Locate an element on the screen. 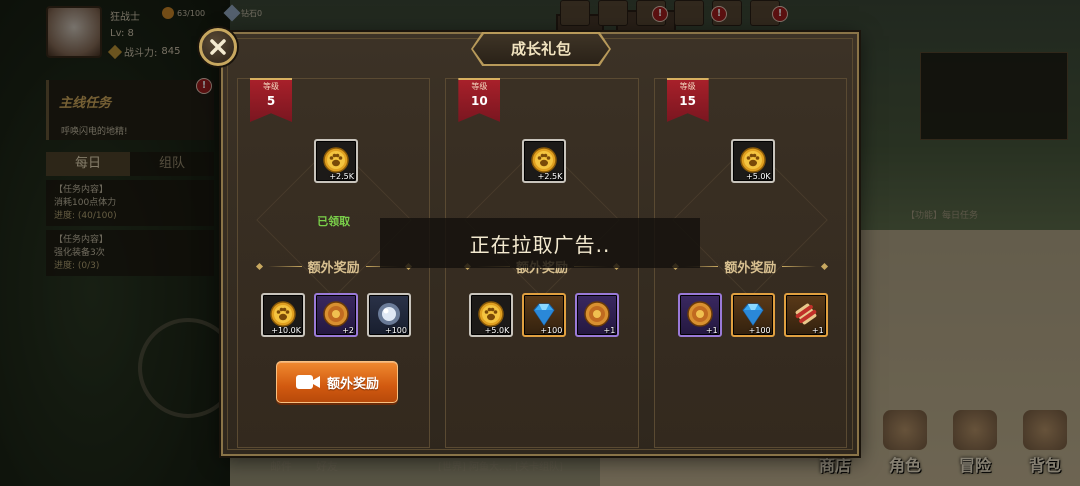  reward-count: +10.0K is located at coordinates (286, 330).